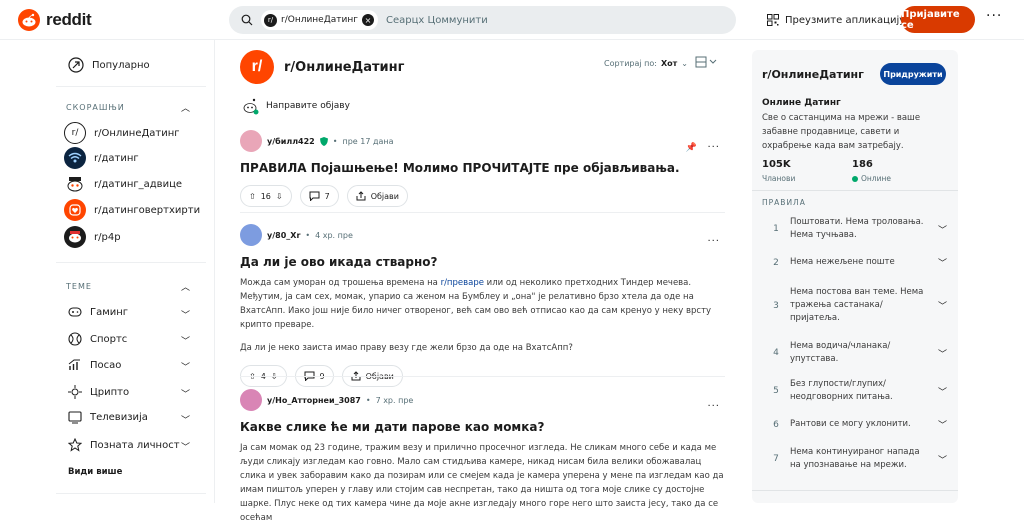 The height and width of the screenshot is (525, 1024). Describe the element at coordinates (101, 158) in the screenshot. I see `recent-item-dating: r/датинг` at that location.